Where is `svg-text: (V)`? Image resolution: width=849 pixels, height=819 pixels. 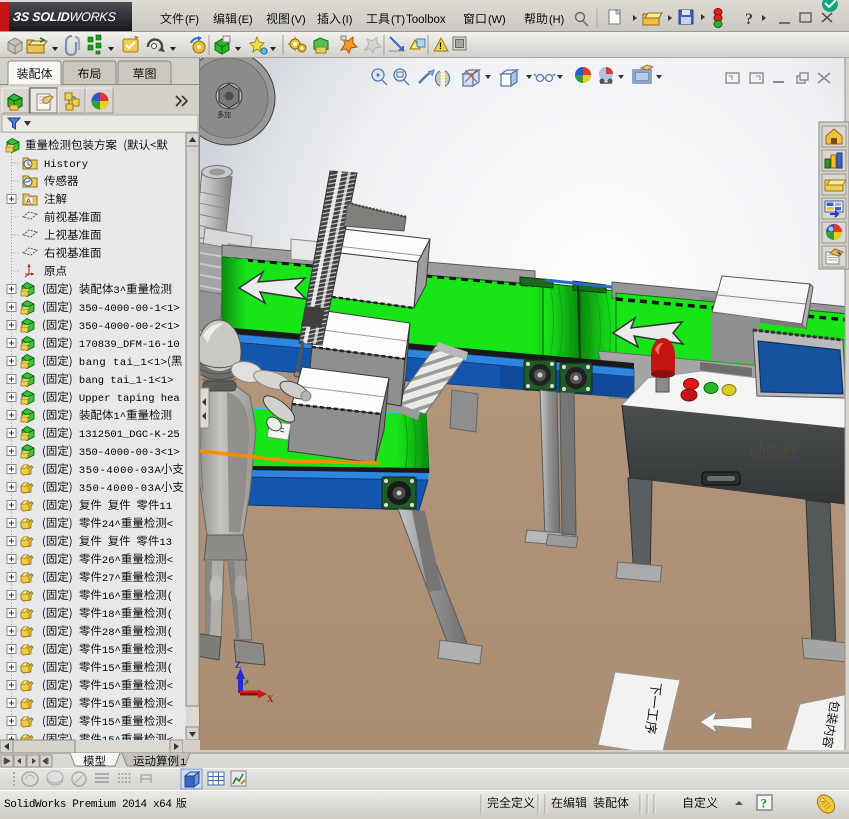
svg-text: (V) is located at coordinates (298, 20).